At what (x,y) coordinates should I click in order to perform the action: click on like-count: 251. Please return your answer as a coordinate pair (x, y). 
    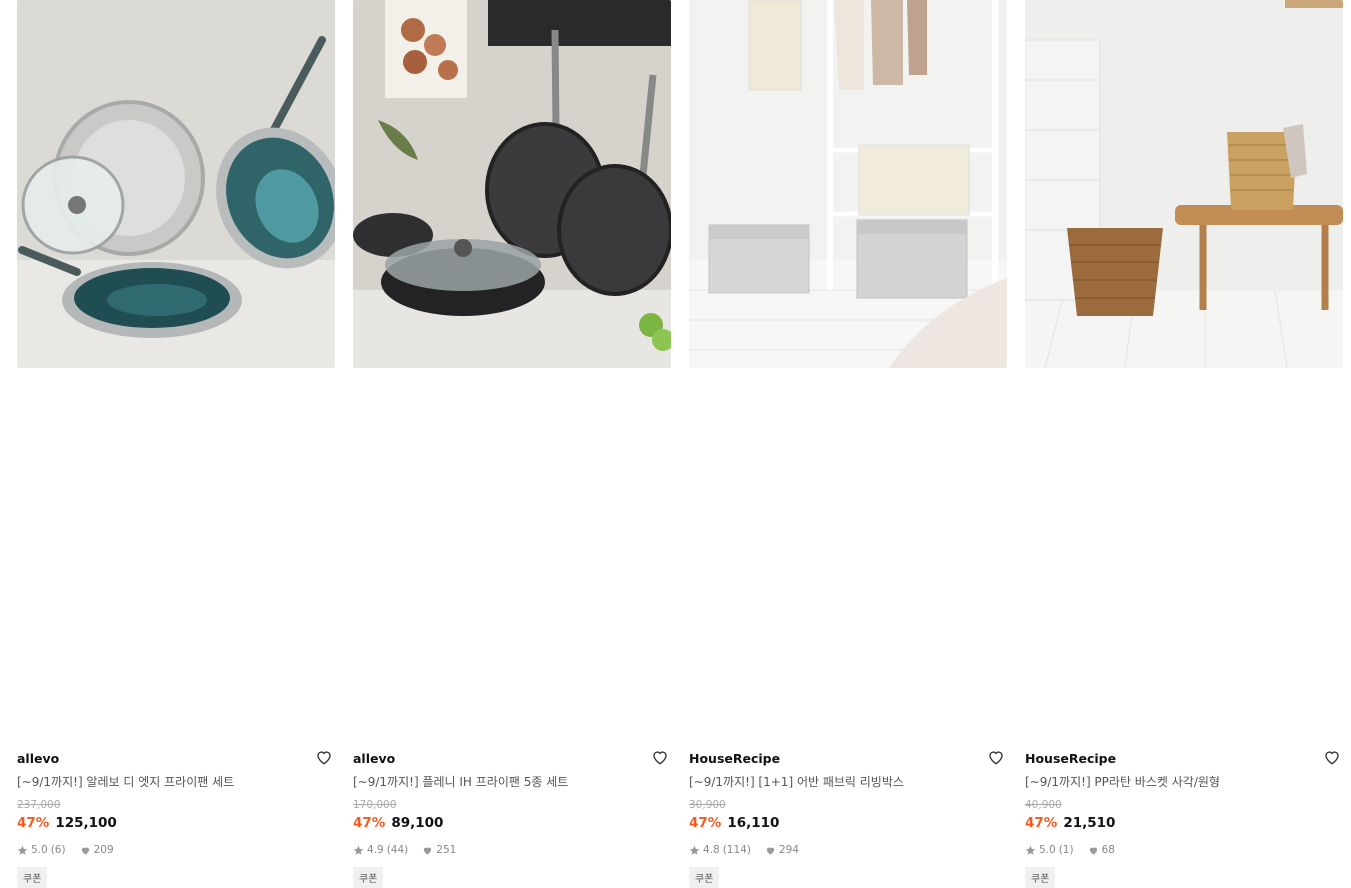
    Looking at the image, I should click on (446, 850).